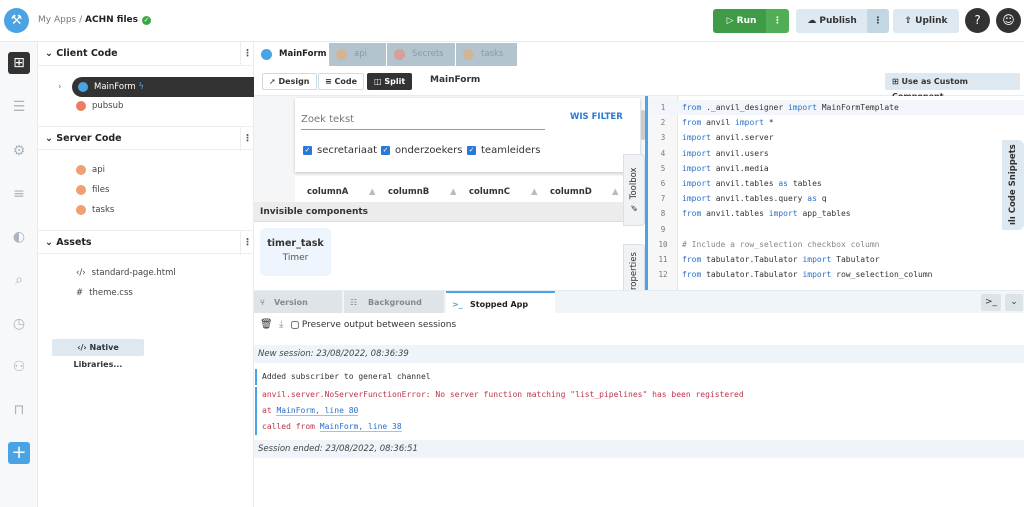 This screenshot has height=507, width=1024. I want to click on column-header: columnA, so click(327, 192).